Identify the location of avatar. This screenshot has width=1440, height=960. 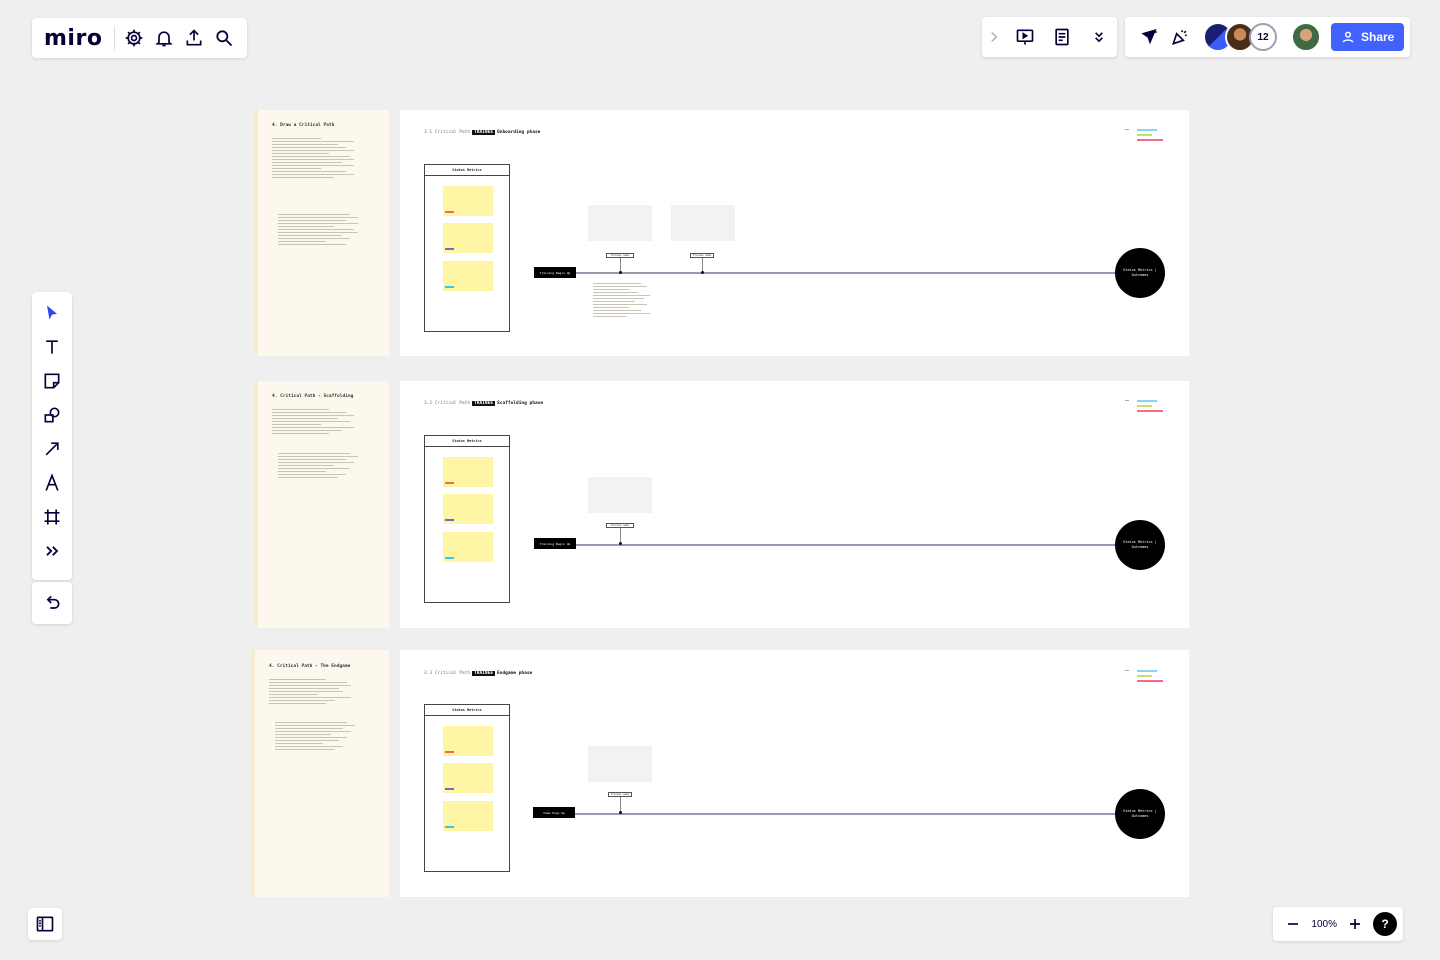
(1306, 37).